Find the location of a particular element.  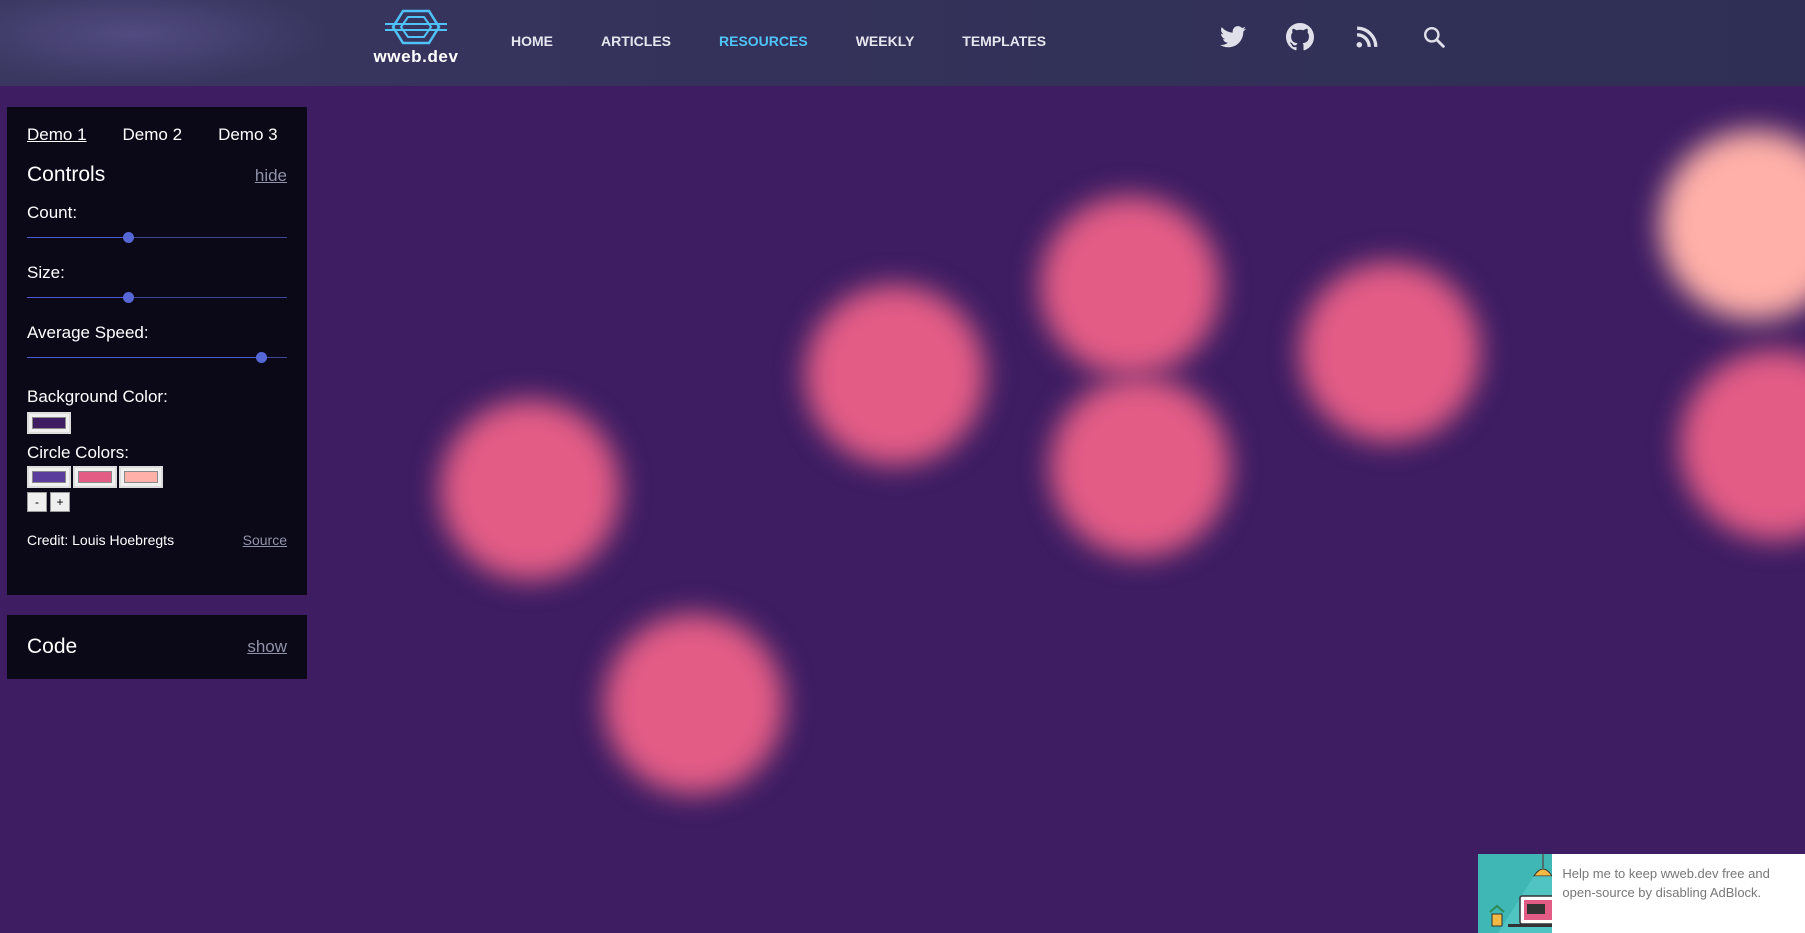

speed-slider-thumb is located at coordinates (261, 357).